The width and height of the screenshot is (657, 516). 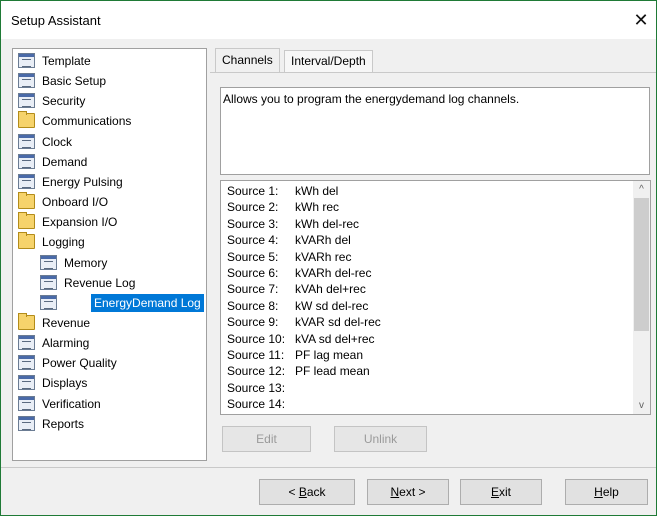 I want to click on source-row: Source 9: kVAR sd del-rec, so click(x=427, y=322).